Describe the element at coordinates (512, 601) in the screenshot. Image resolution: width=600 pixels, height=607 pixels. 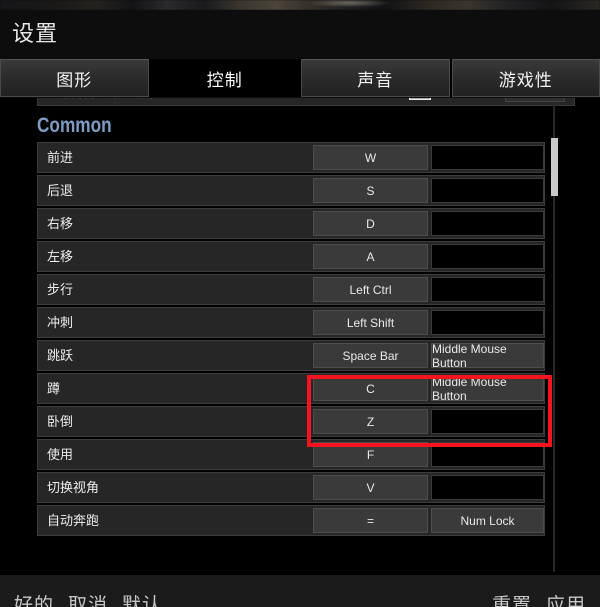
I see `reset-button: 重置` at that location.